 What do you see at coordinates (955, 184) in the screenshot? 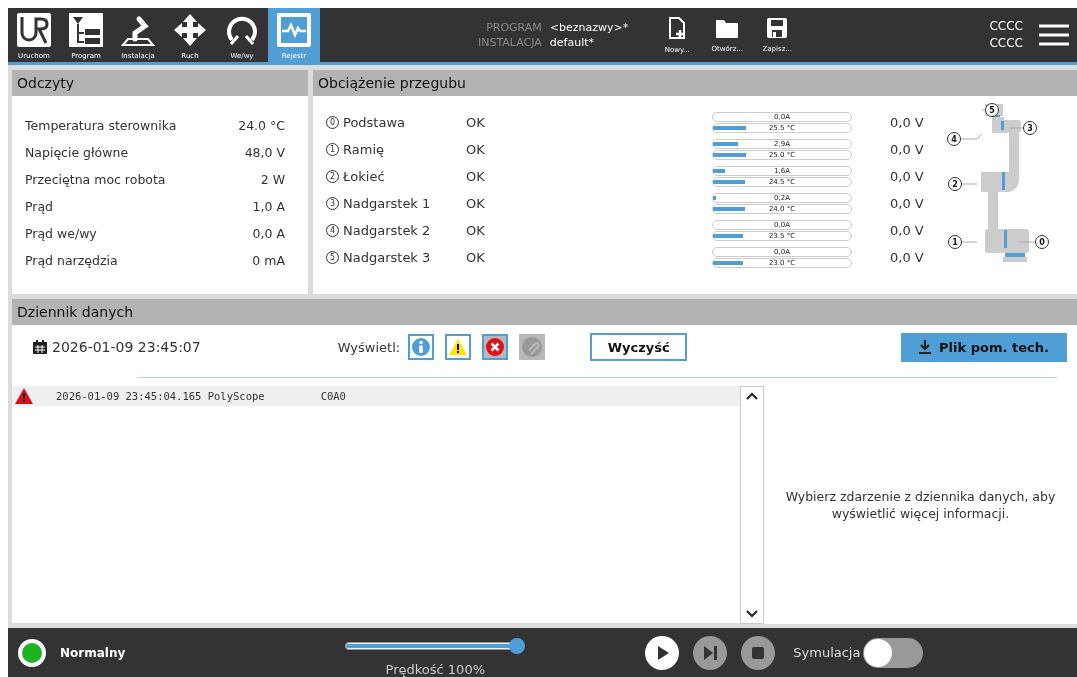
I see `joint-label: 2` at bounding box center [955, 184].